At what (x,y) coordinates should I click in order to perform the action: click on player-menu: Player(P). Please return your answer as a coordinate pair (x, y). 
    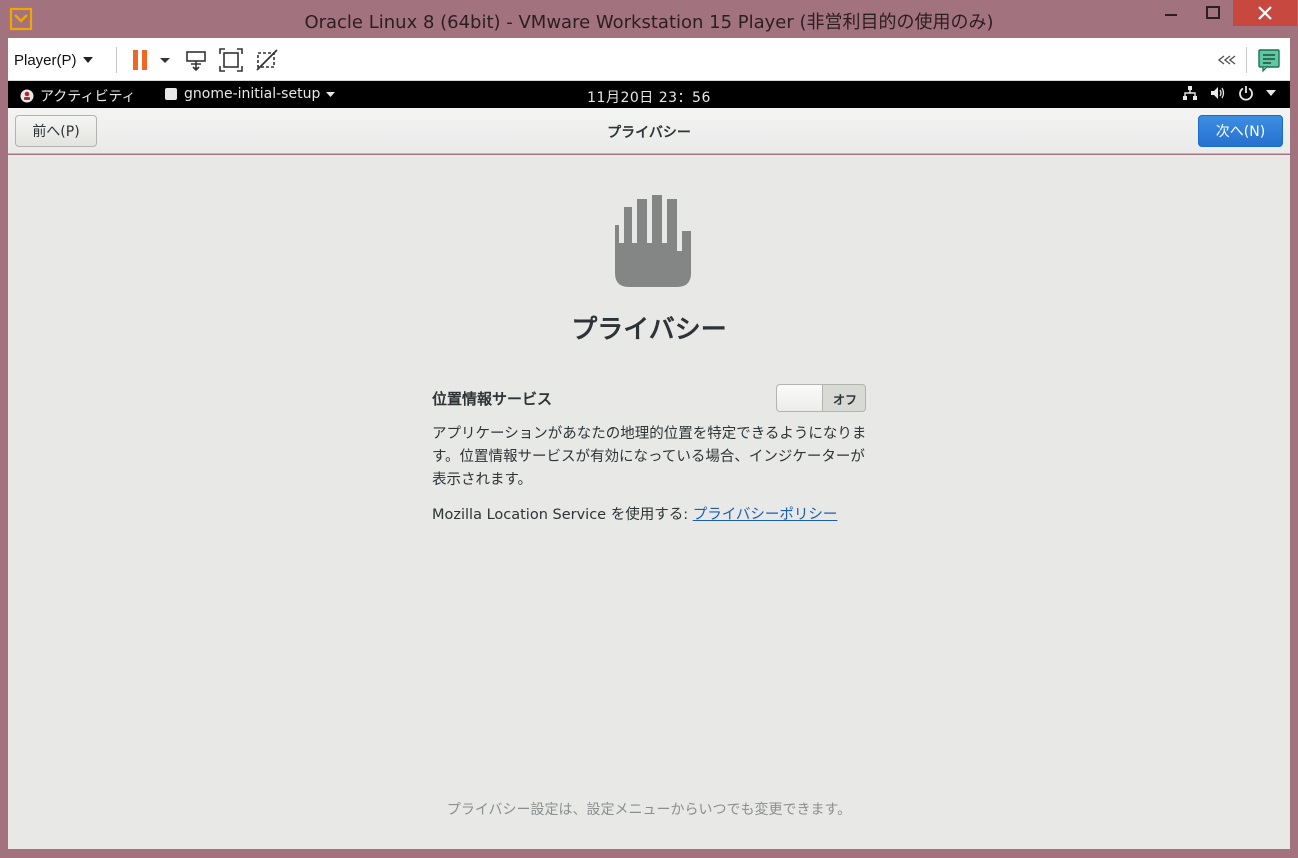
    Looking at the image, I should click on (53, 60).